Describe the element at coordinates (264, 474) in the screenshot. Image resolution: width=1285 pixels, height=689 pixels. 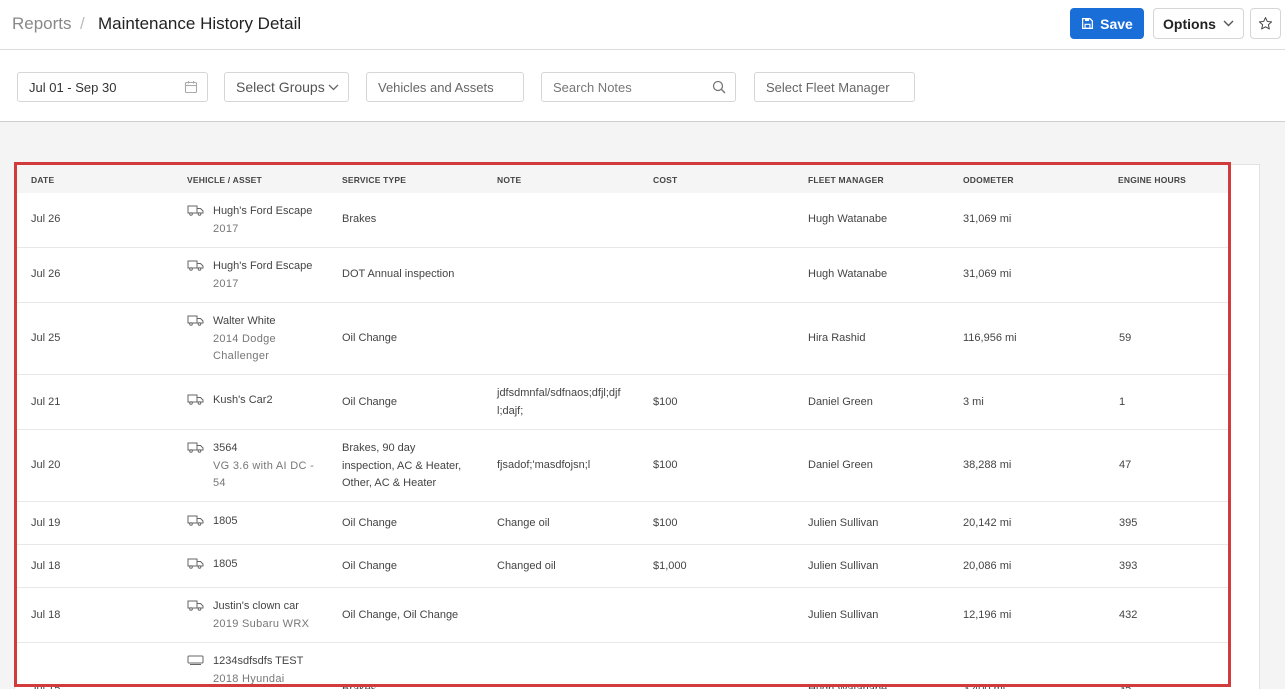
I see `vehicle-details: VG 3.6 with AI DC - 54` at that location.